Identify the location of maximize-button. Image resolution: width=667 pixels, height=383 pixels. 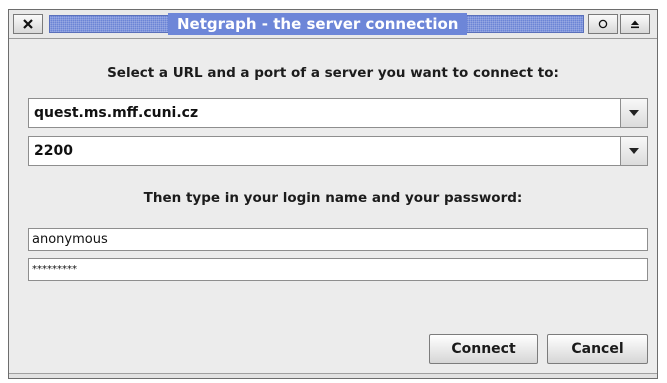
(635, 24).